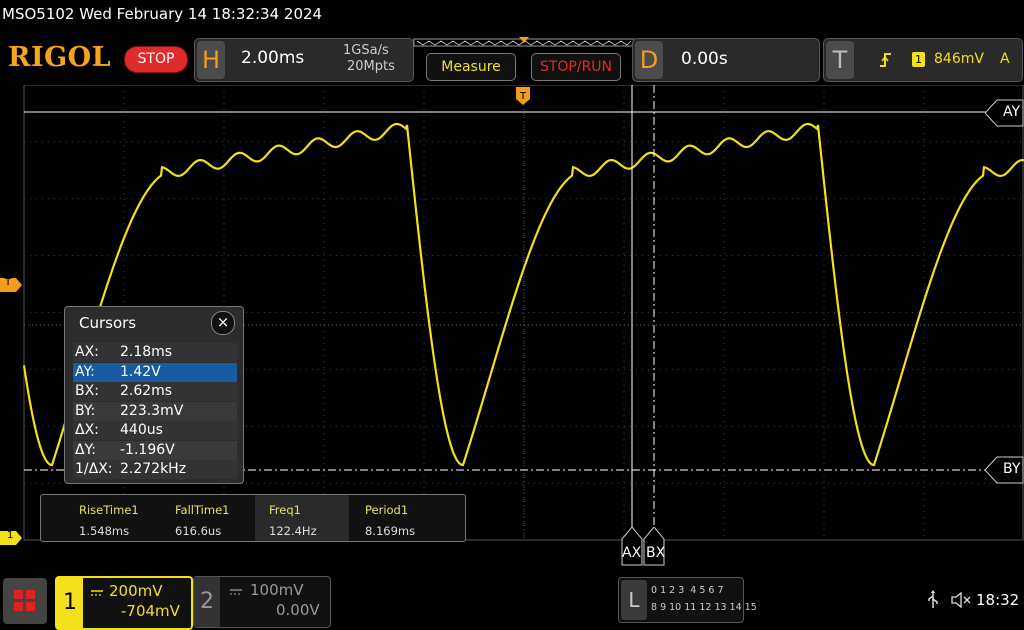  What do you see at coordinates (285, 510) in the screenshot?
I see `measurement-name: Freq1` at bounding box center [285, 510].